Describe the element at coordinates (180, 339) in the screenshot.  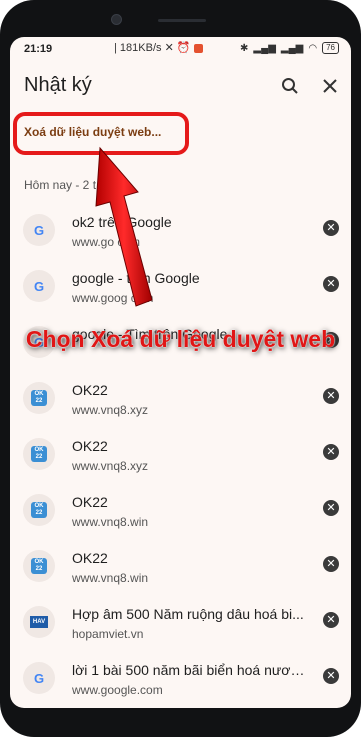
I see `annotation-caption: Chọn Xoá dữ liệu duyệt web` at that location.